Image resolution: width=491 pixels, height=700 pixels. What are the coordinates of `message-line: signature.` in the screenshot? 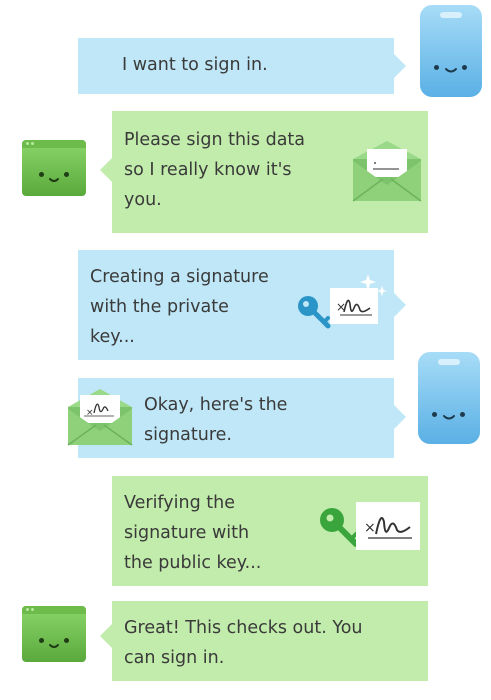 It's located at (188, 435).